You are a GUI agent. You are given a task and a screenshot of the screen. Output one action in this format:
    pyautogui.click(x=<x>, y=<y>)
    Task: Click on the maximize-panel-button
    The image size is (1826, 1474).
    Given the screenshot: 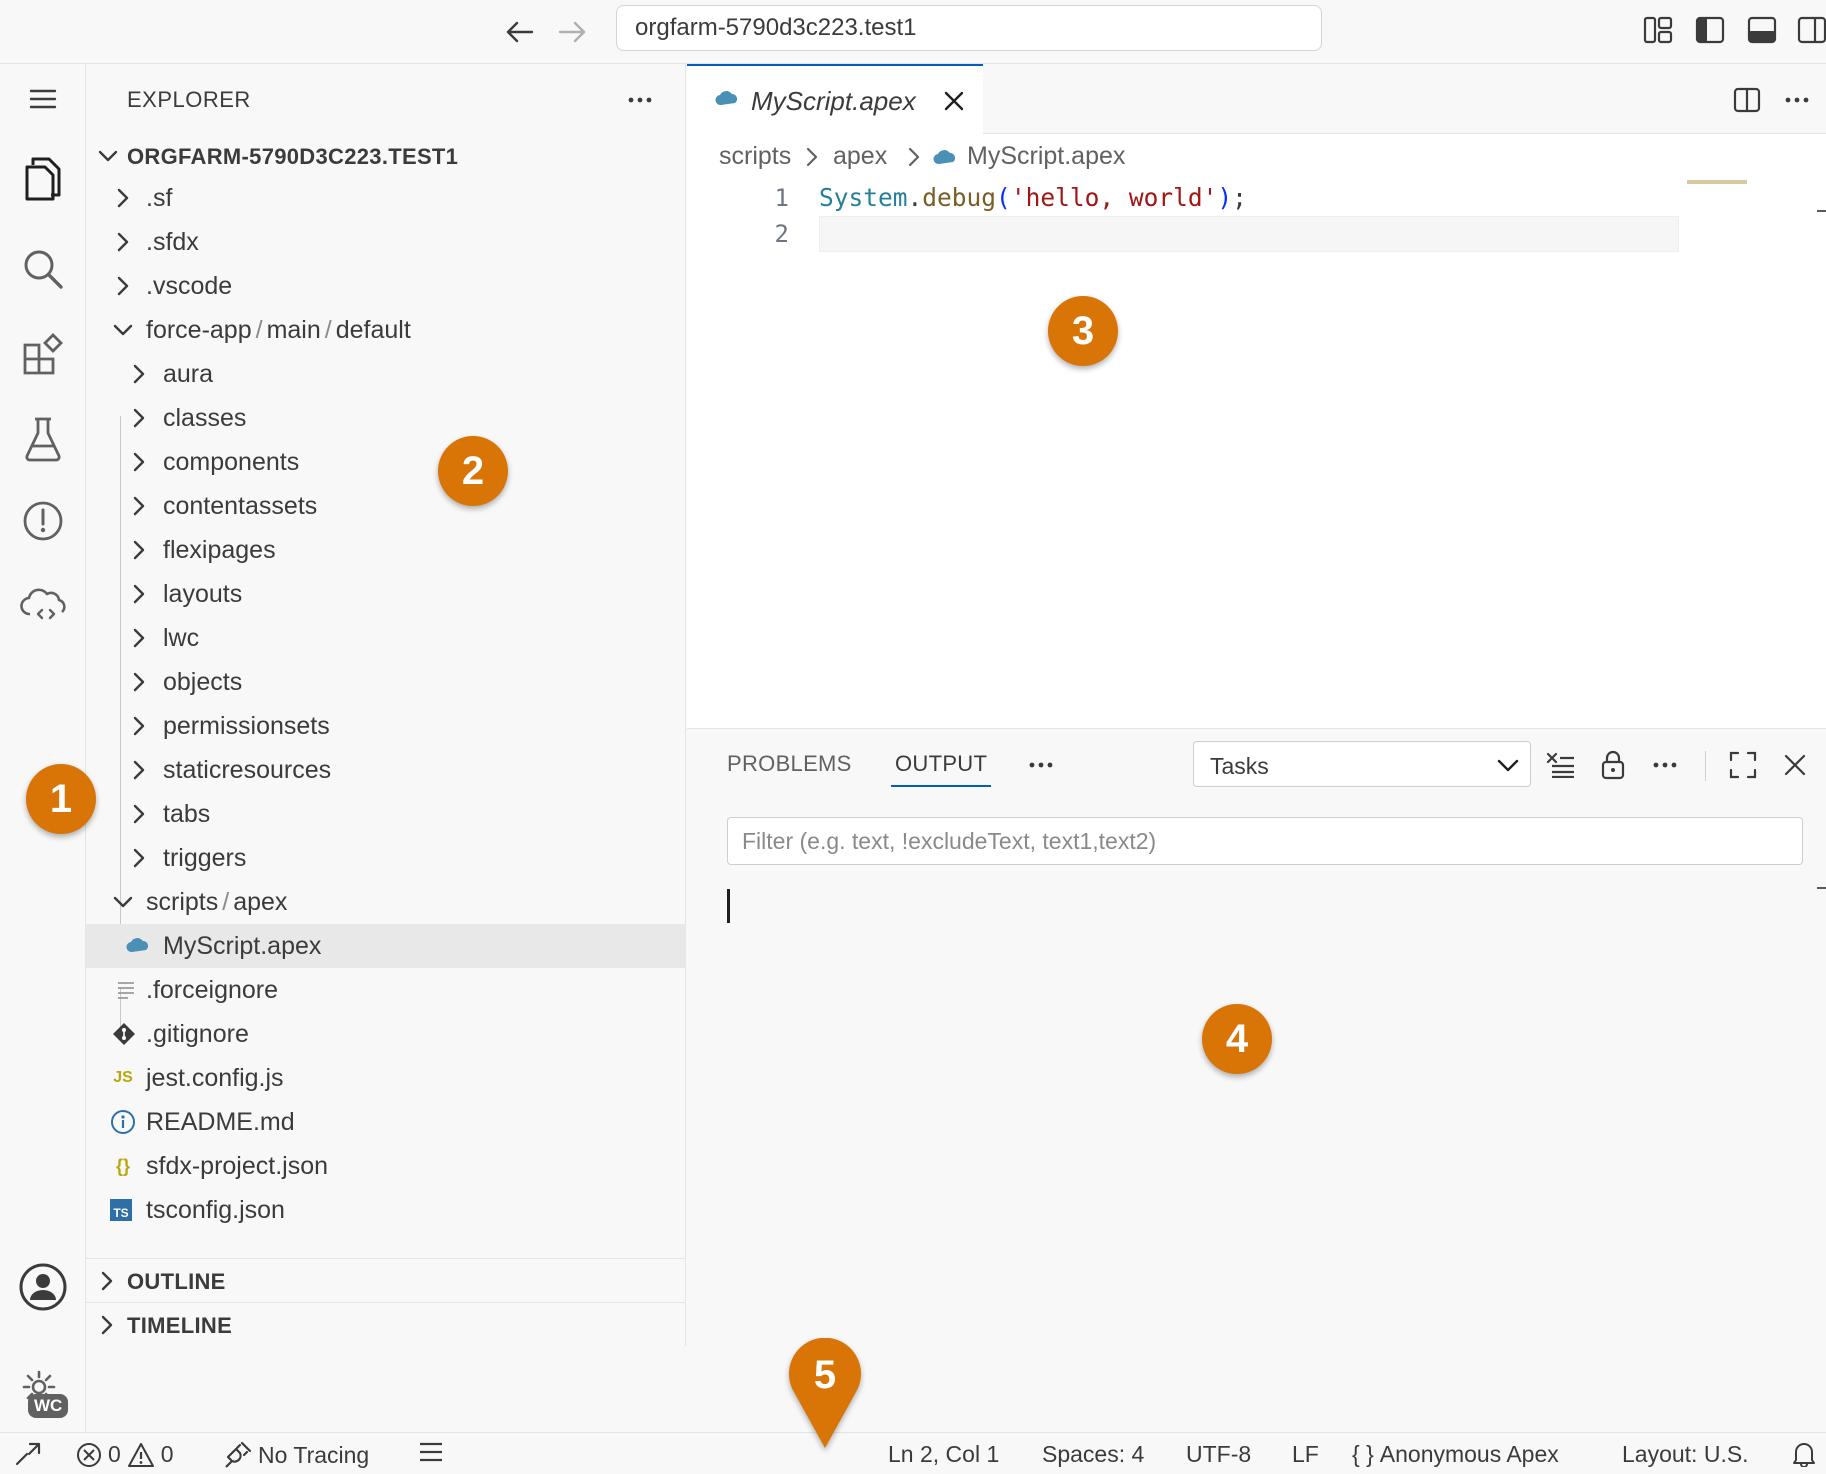 What is the action you would take?
    pyautogui.click(x=1743, y=765)
    